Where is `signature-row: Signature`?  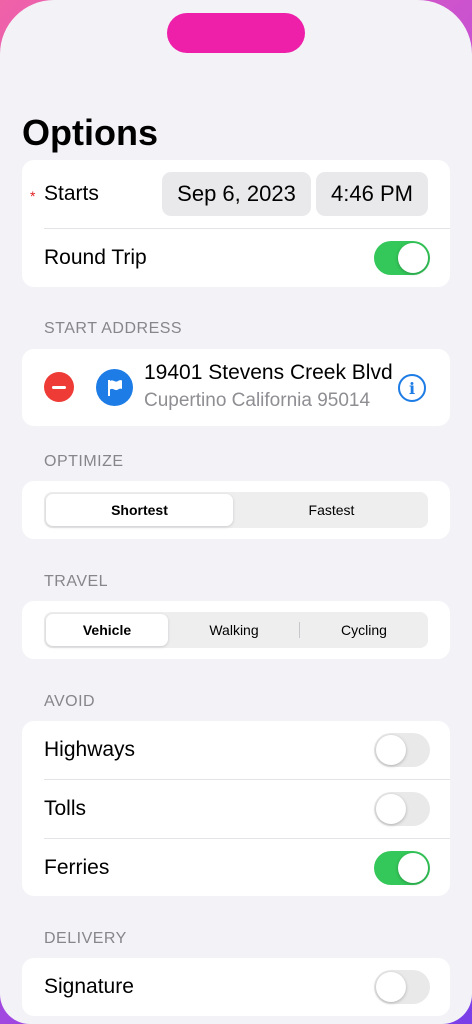 signature-row: Signature is located at coordinates (236, 987).